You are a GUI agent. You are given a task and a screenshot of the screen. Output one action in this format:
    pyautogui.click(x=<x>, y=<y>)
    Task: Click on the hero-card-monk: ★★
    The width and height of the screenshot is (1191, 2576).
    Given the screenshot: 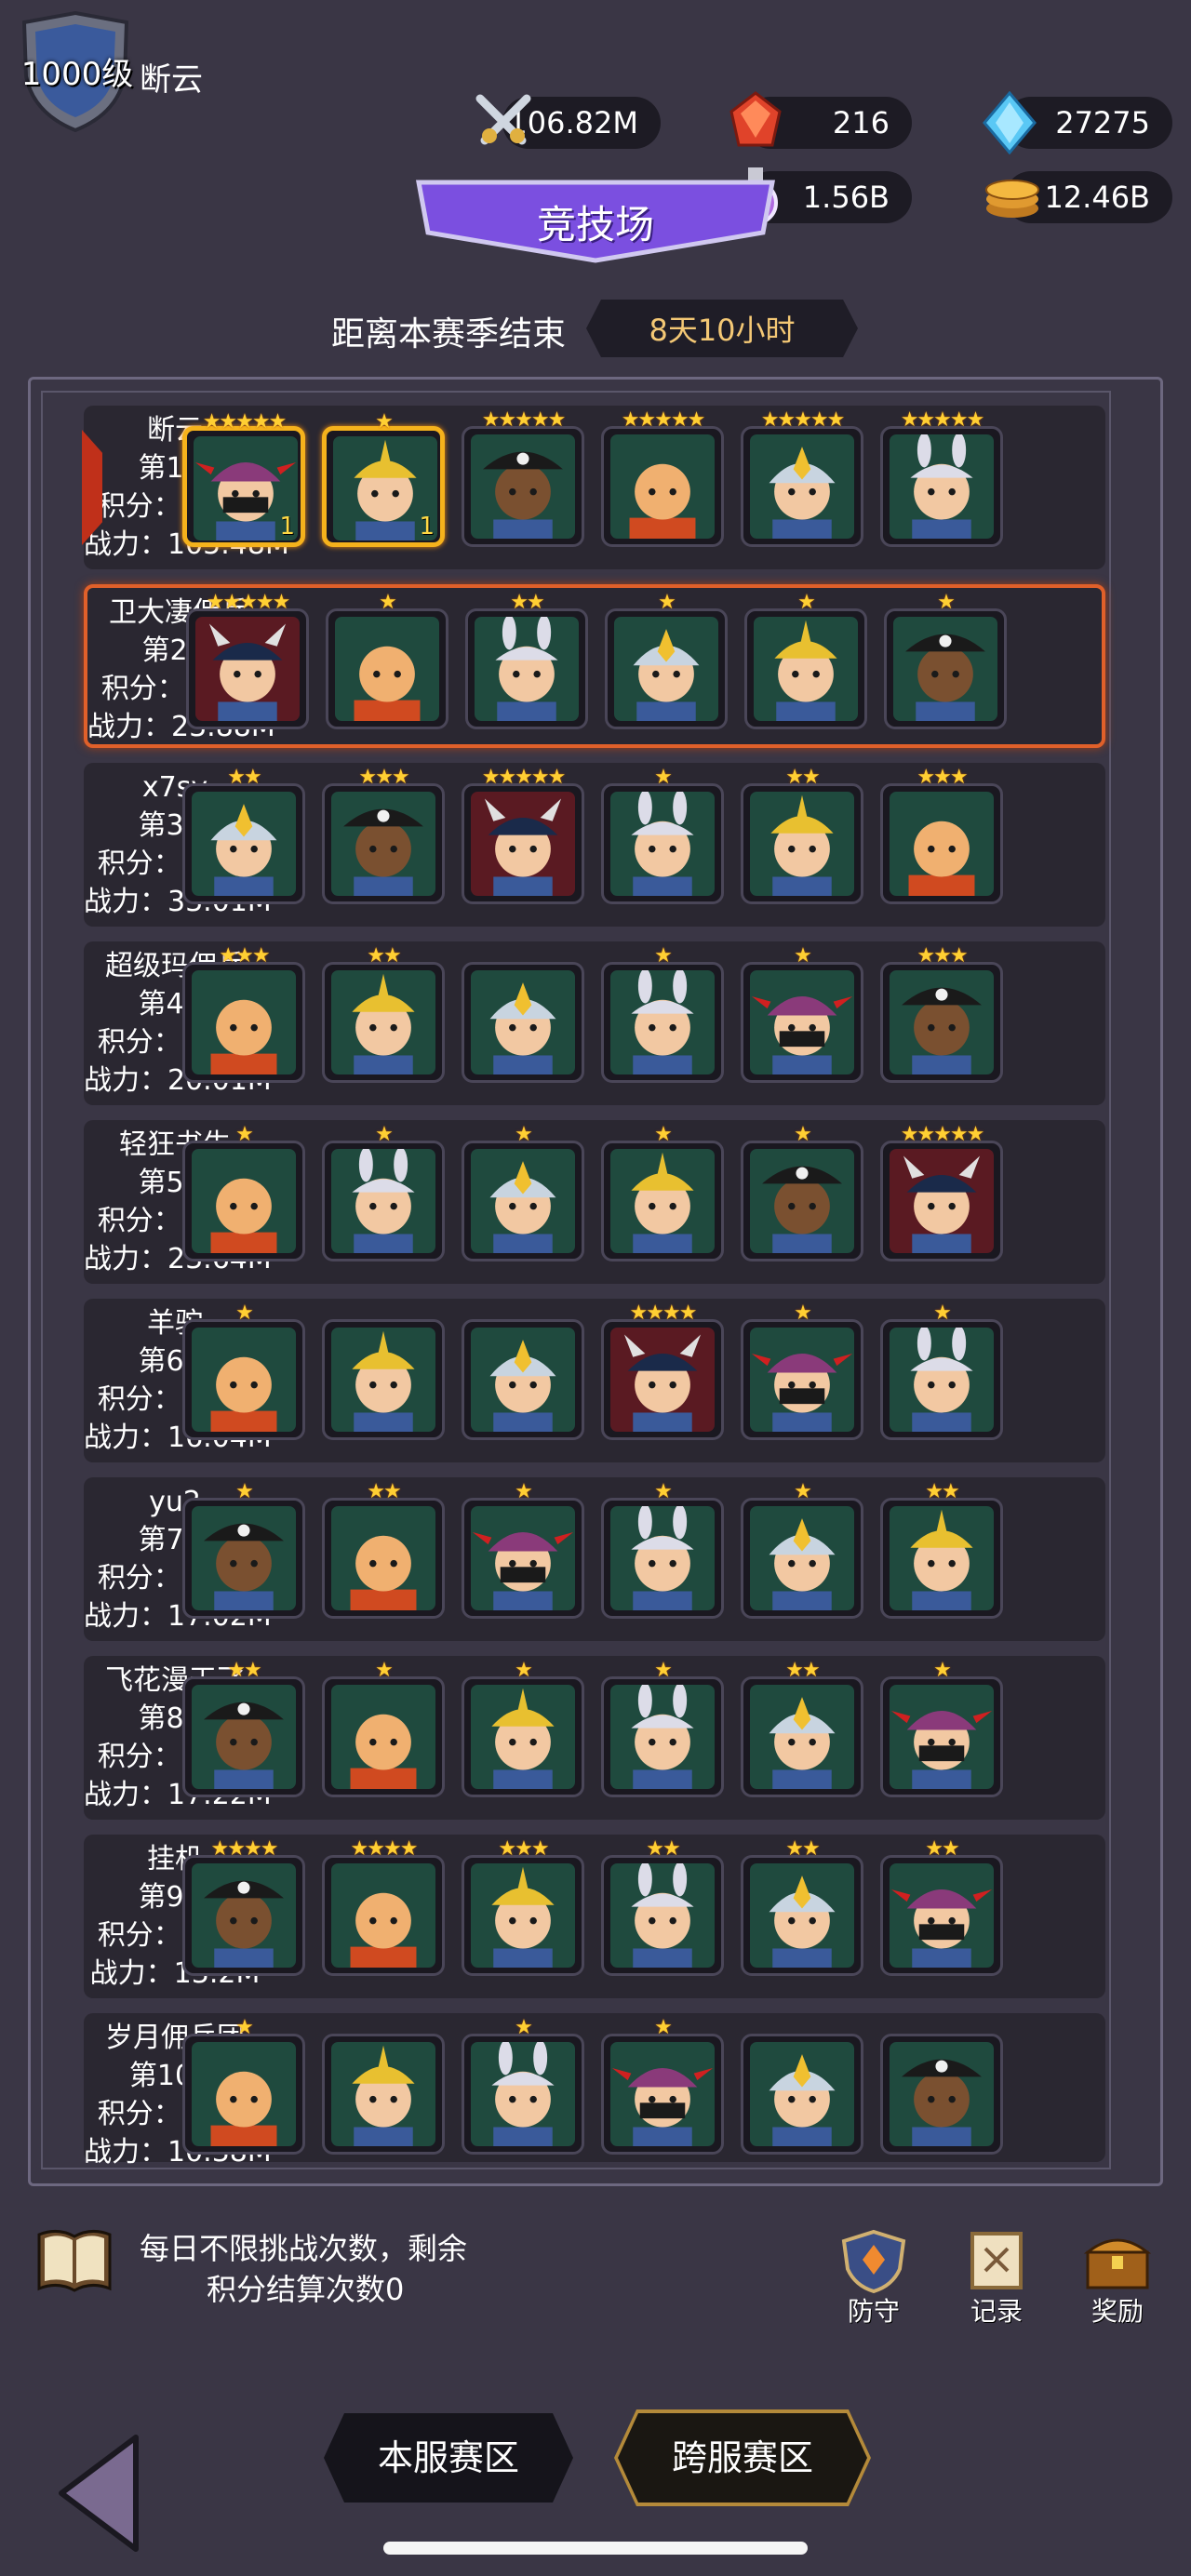 What is the action you would take?
    pyautogui.click(x=383, y=1549)
    